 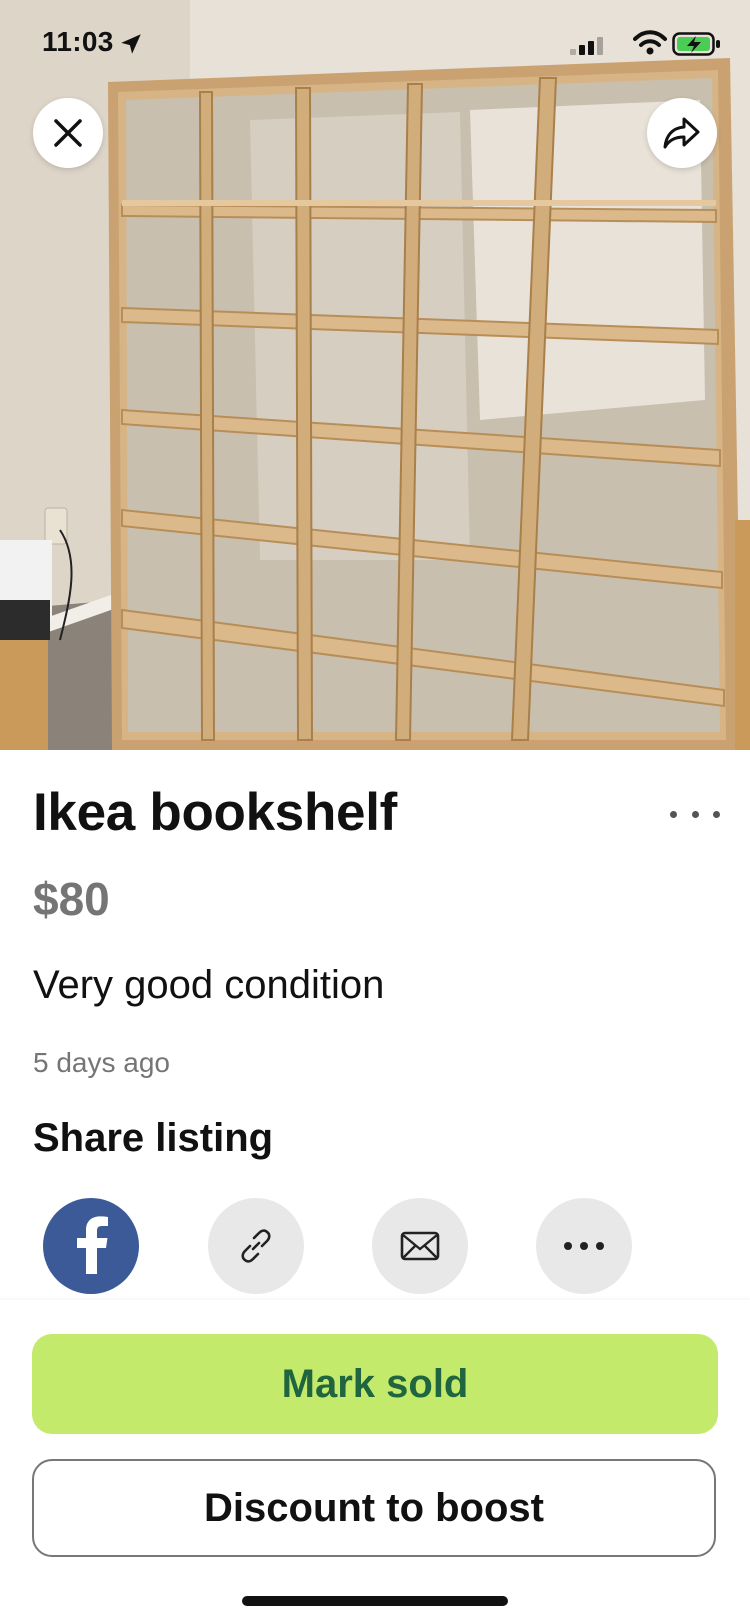 What do you see at coordinates (71, 899) in the screenshot?
I see `listing-price: $80` at bounding box center [71, 899].